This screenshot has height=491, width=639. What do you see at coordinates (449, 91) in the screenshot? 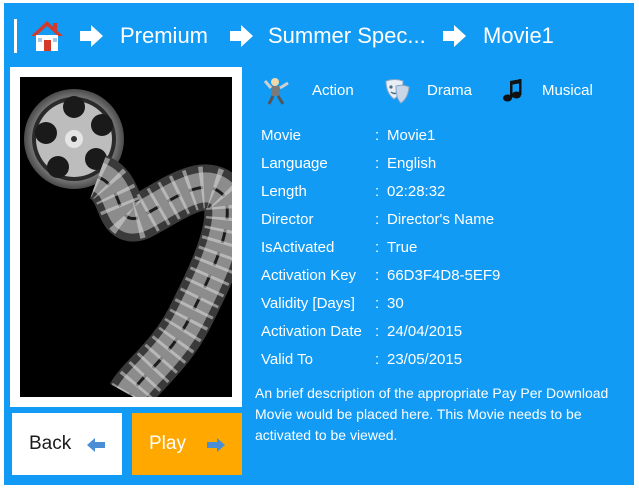
I see `genre-drama: Drama` at bounding box center [449, 91].